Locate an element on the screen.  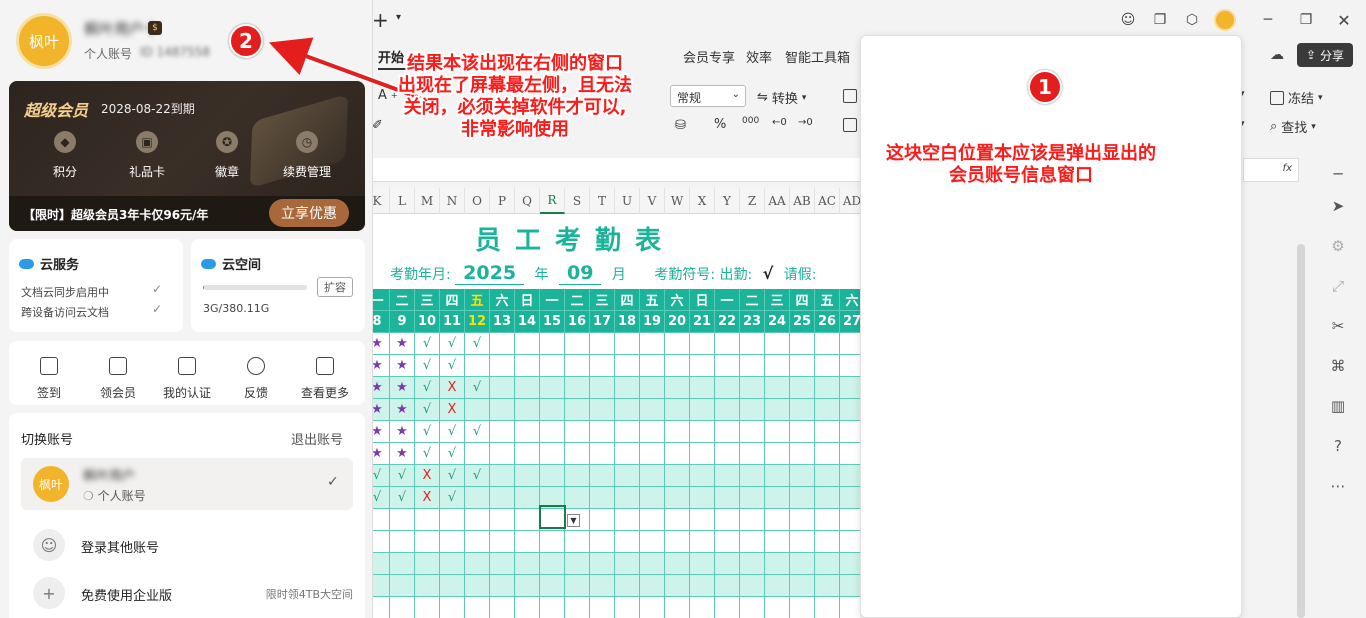
annotation-text-1: 这块空白位置本应该是弹出显出的 会员账号信息窗口 is located at coordinates (1021, 165).